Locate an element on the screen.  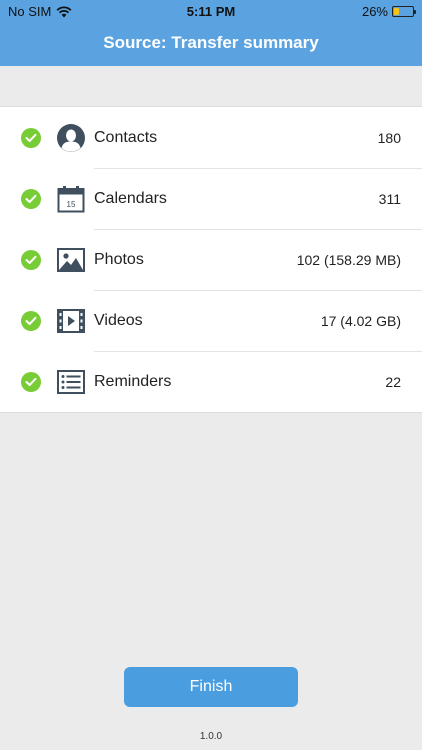
item-count: 311 is located at coordinates (389, 198).